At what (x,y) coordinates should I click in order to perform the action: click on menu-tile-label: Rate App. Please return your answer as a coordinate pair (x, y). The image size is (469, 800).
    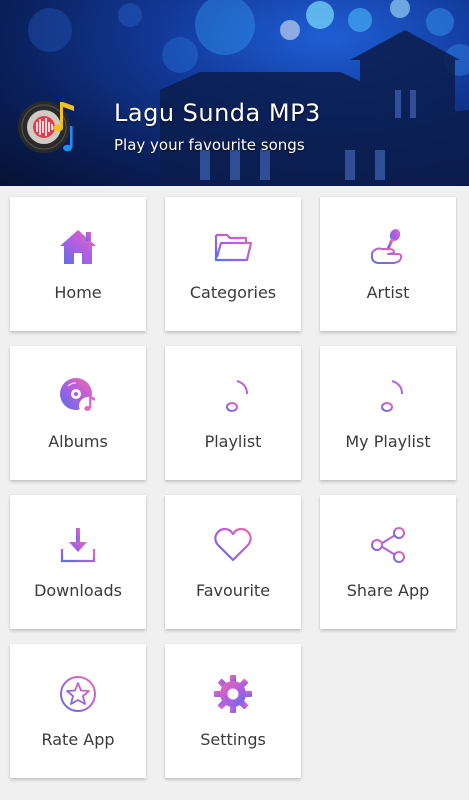
    Looking at the image, I should click on (78, 739).